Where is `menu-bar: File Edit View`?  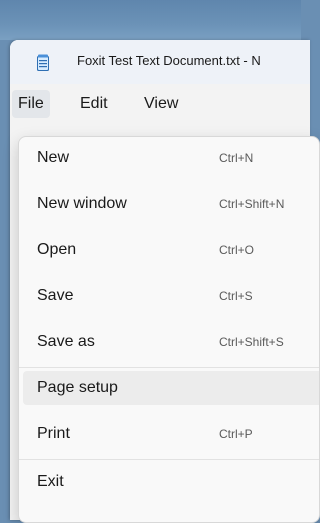
menu-bar: File Edit View is located at coordinates (160, 104).